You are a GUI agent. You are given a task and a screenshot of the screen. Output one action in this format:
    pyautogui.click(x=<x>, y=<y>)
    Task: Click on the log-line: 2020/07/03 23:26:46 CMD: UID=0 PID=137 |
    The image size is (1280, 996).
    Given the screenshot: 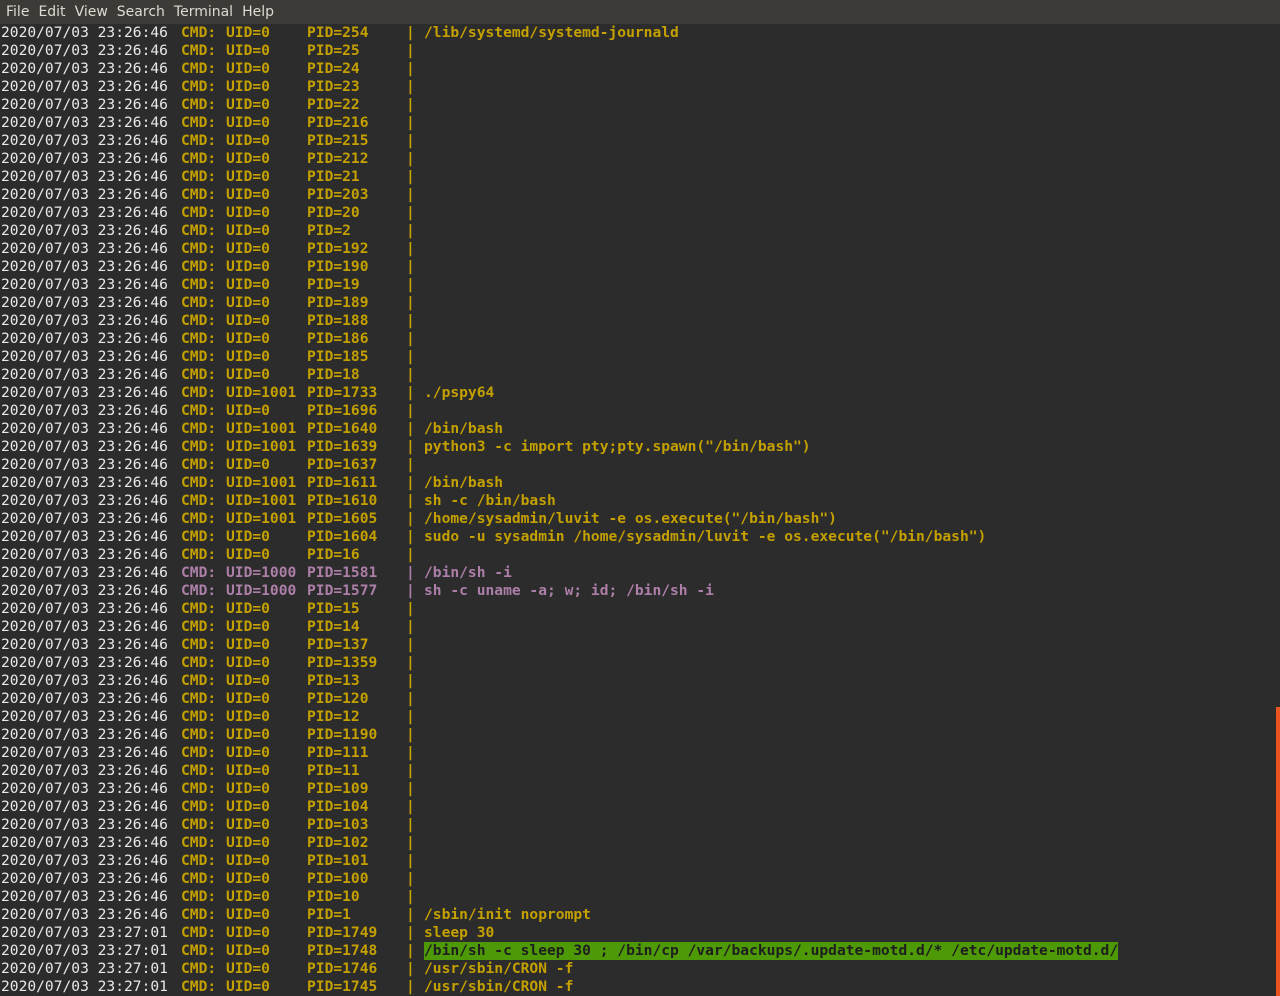 What is the action you would take?
    pyautogui.click(x=640, y=645)
    